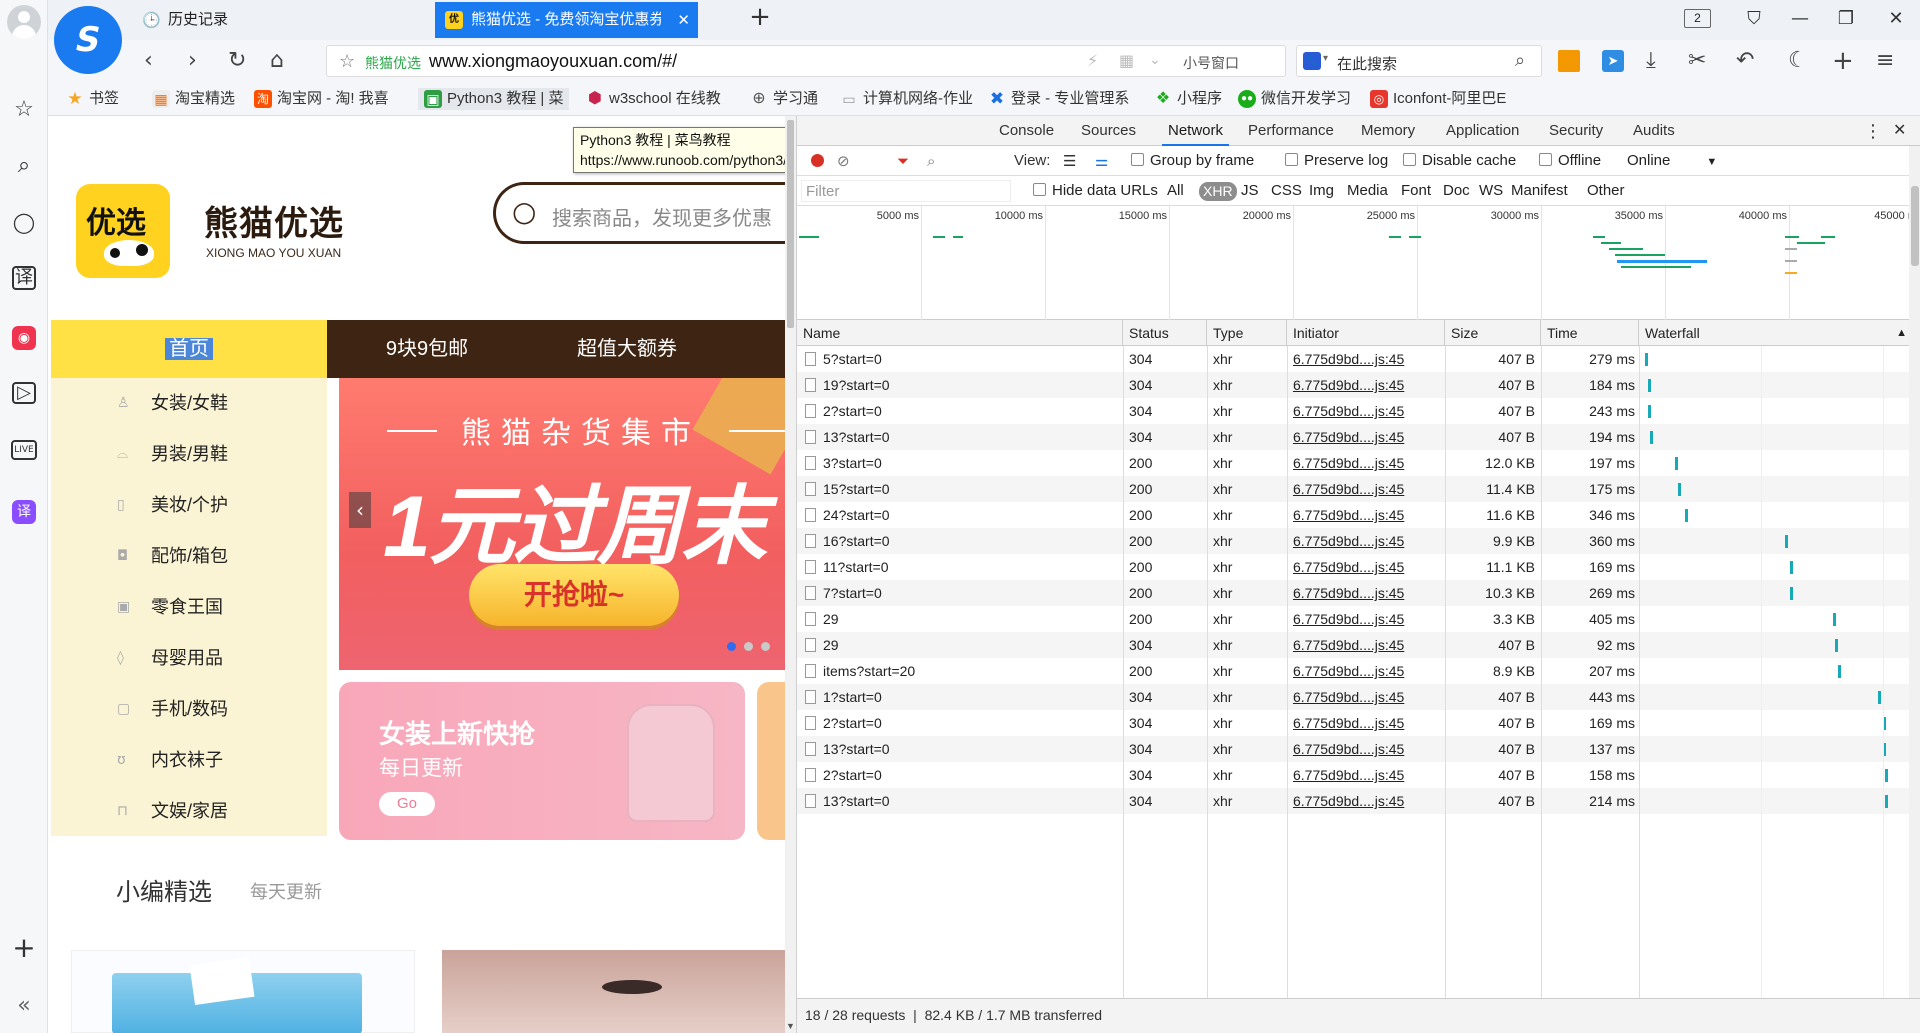  Describe the element at coordinates (189, 607) in the screenshot. I see `category-item: ▣ 零食王国` at that location.